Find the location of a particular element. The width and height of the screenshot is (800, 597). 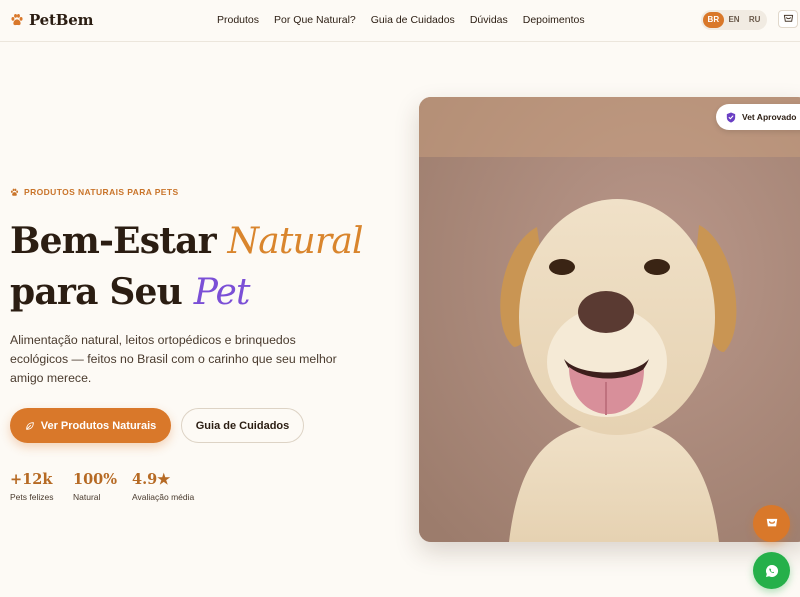

whatsapp-chat-button is located at coordinates (771, 570).